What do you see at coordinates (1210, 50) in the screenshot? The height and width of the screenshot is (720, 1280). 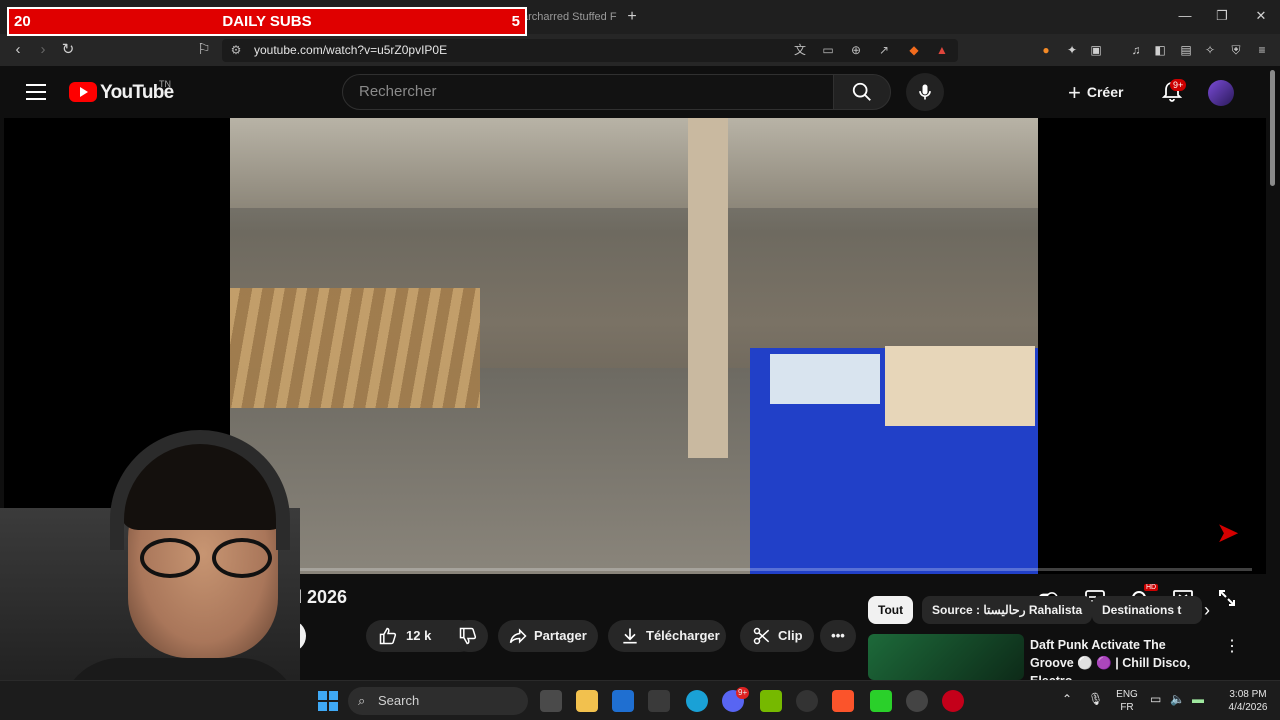 I see `leo-ai-icon: ✧` at bounding box center [1210, 50].